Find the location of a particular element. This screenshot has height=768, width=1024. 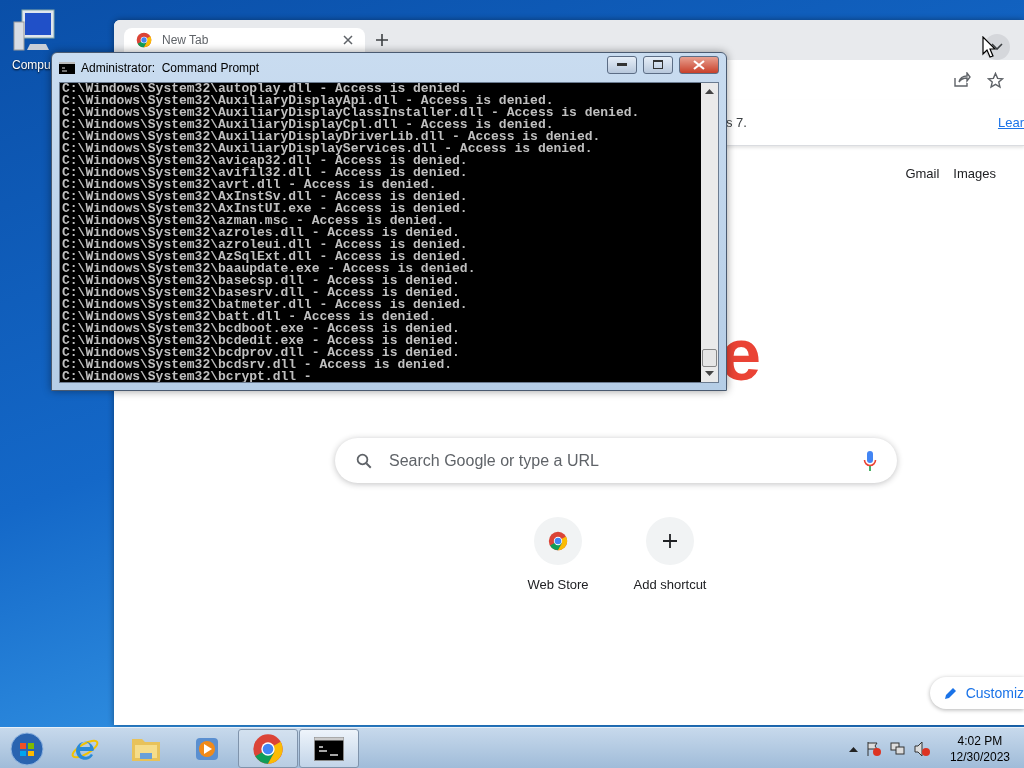

star-icon is located at coordinates (995, 80).